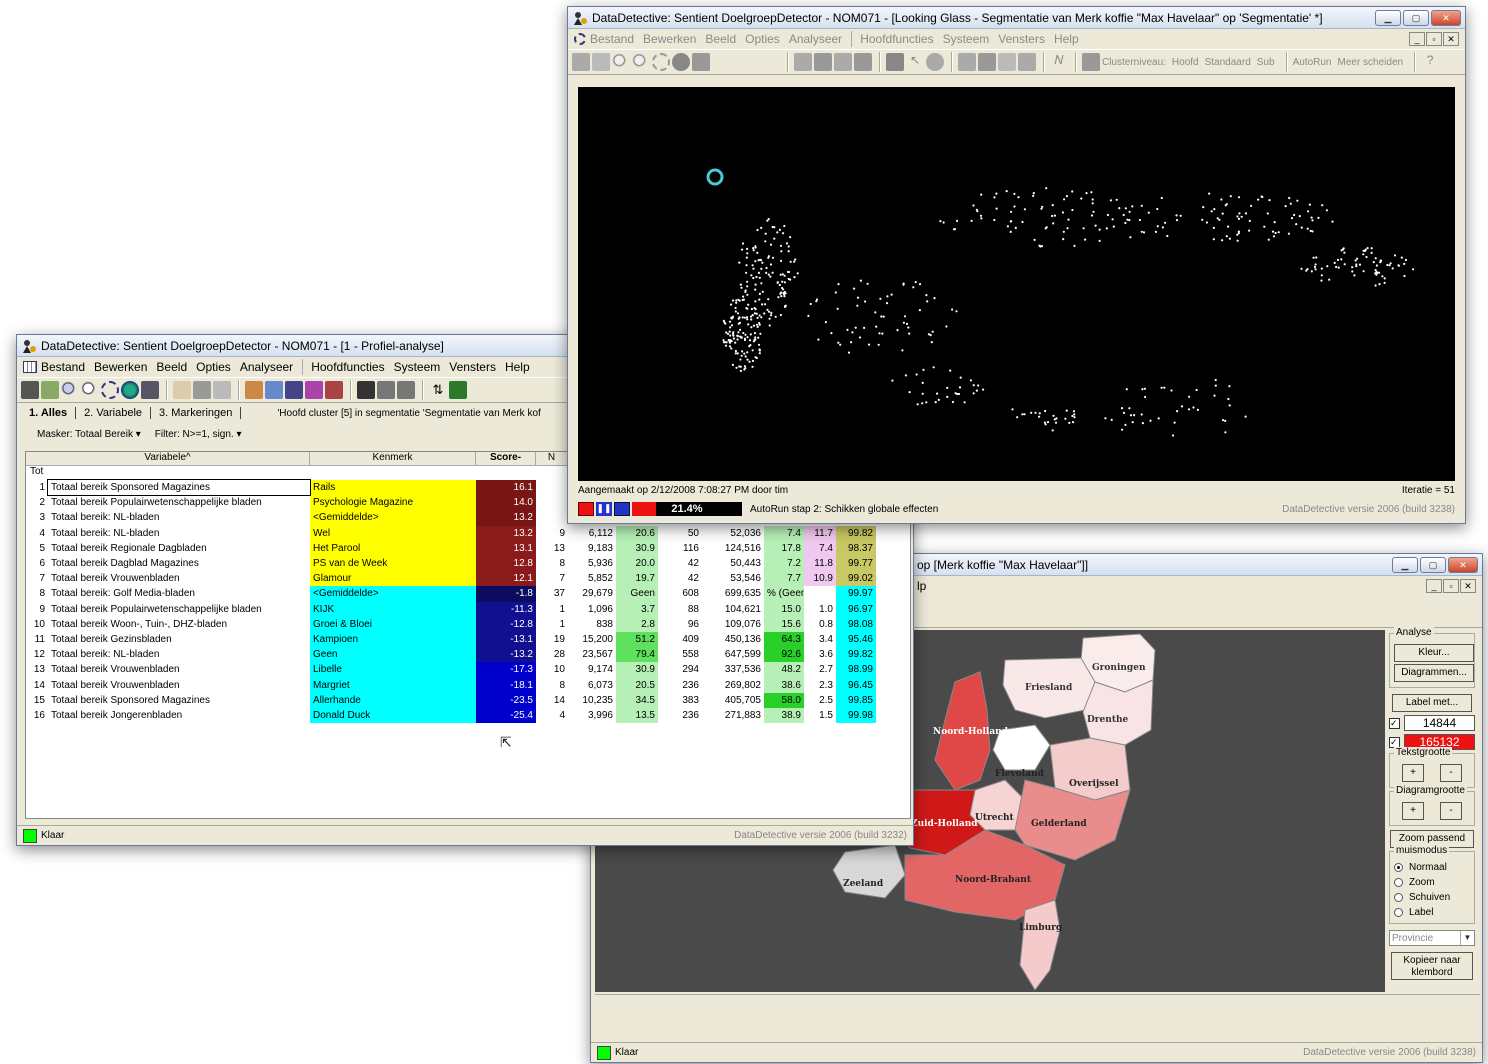  Describe the element at coordinates (1417, 39) in the screenshot. I see `mdi-minimize-button: _` at that location.